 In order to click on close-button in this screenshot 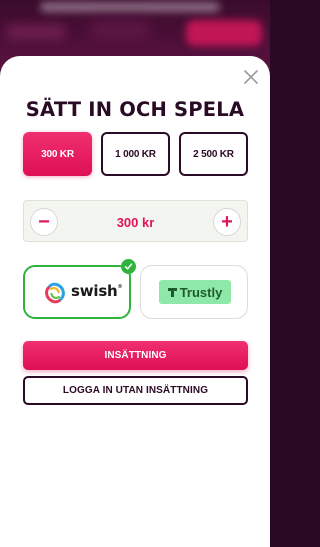, I will do `click(251, 77)`.